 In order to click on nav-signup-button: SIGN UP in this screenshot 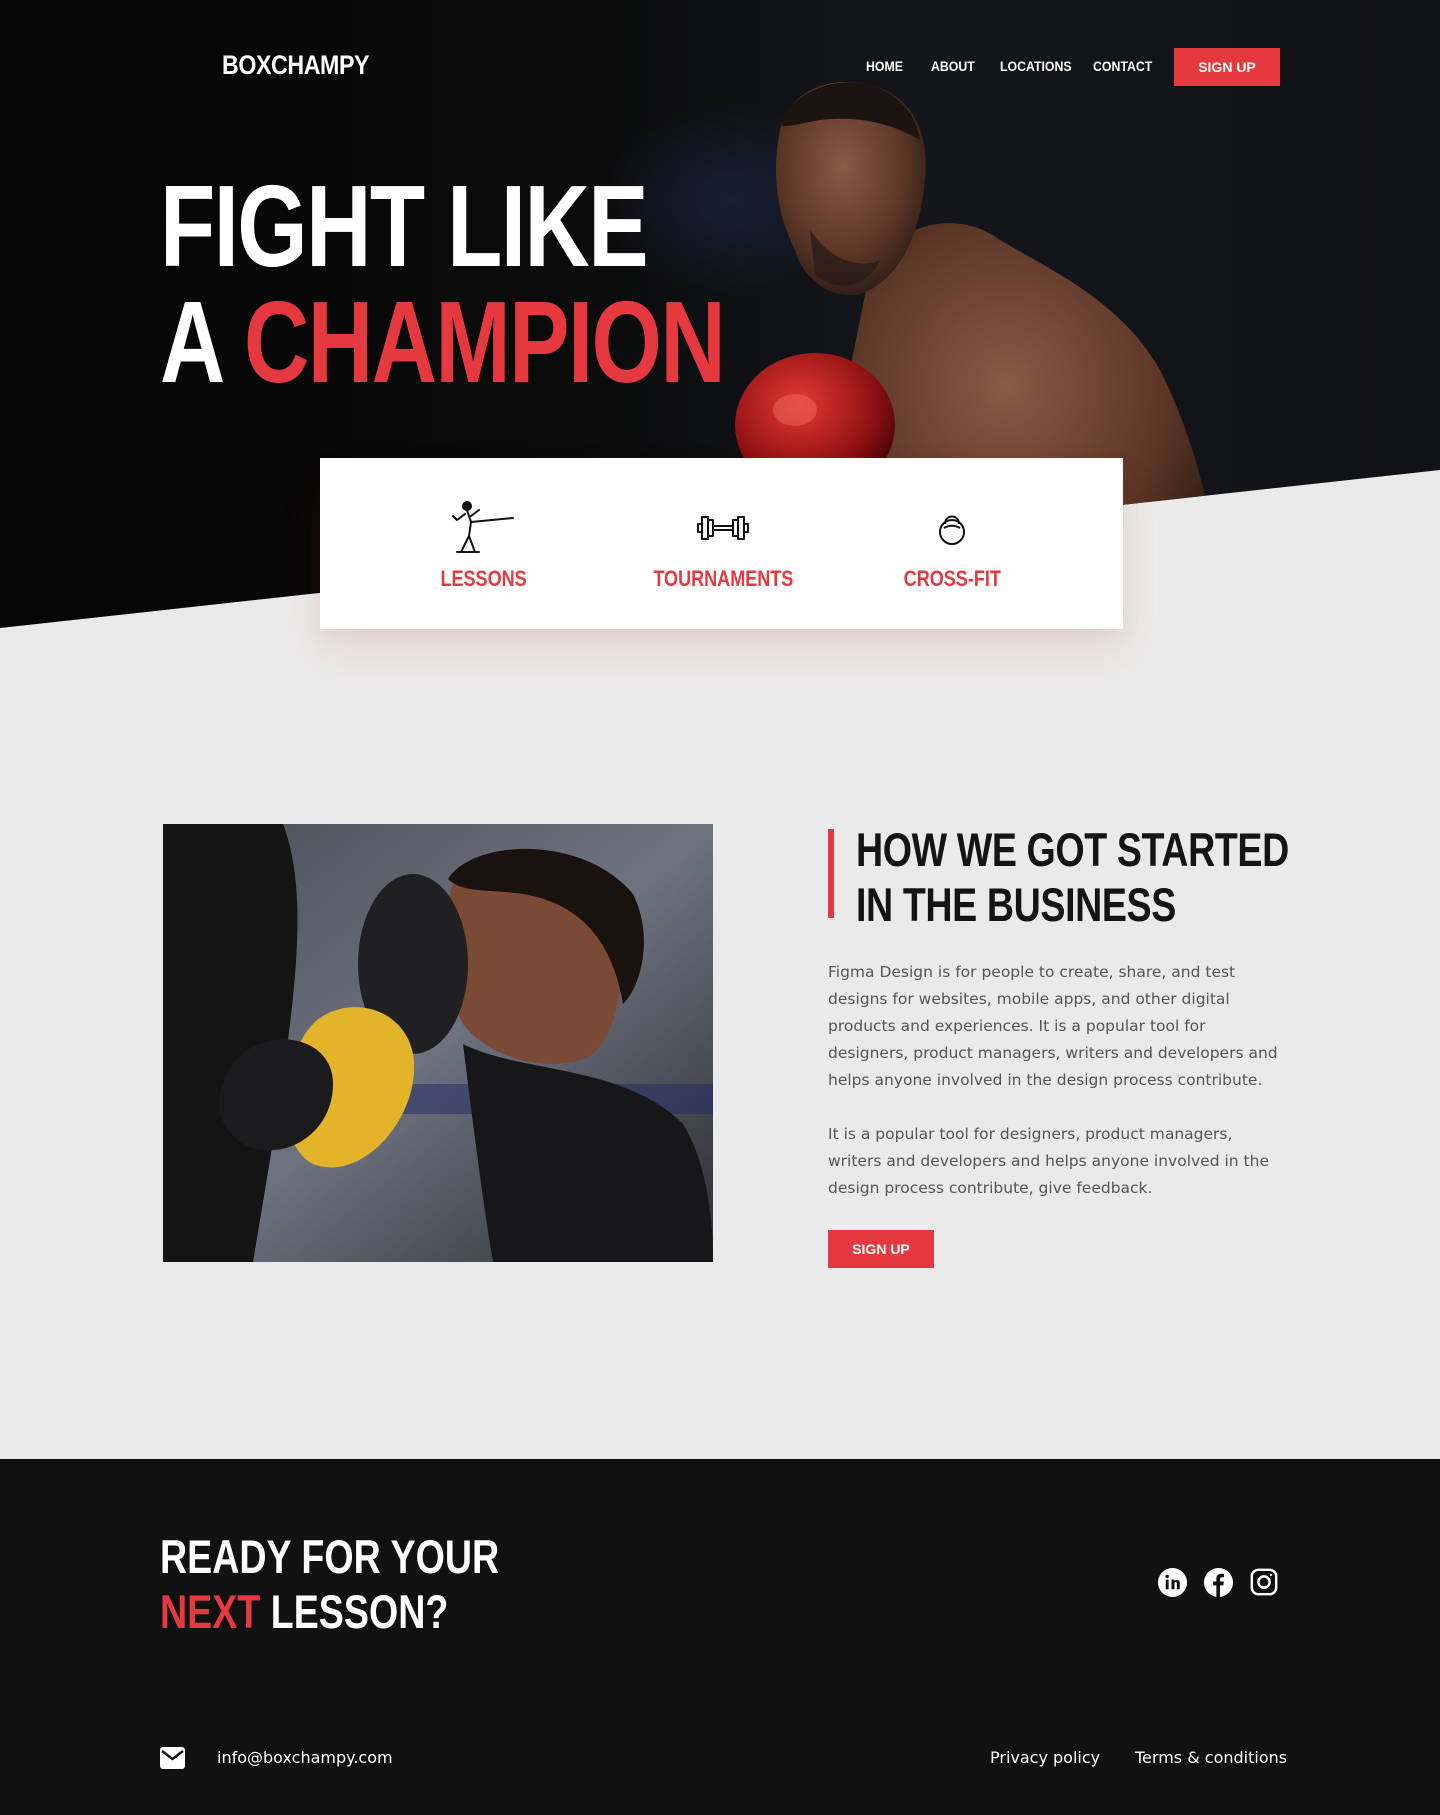, I will do `click(1227, 67)`.